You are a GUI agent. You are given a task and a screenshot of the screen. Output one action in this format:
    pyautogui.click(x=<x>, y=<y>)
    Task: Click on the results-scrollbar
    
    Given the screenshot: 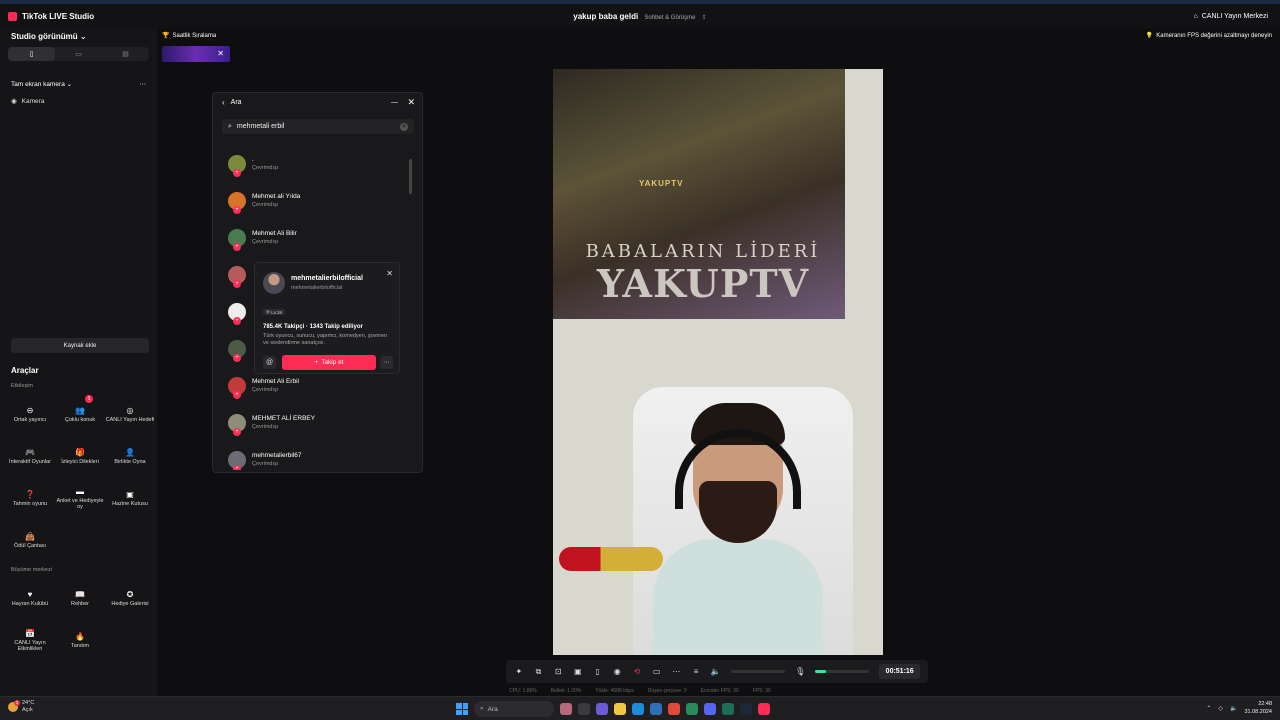 What is the action you would take?
    pyautogui.click(x=410, y=176)
    